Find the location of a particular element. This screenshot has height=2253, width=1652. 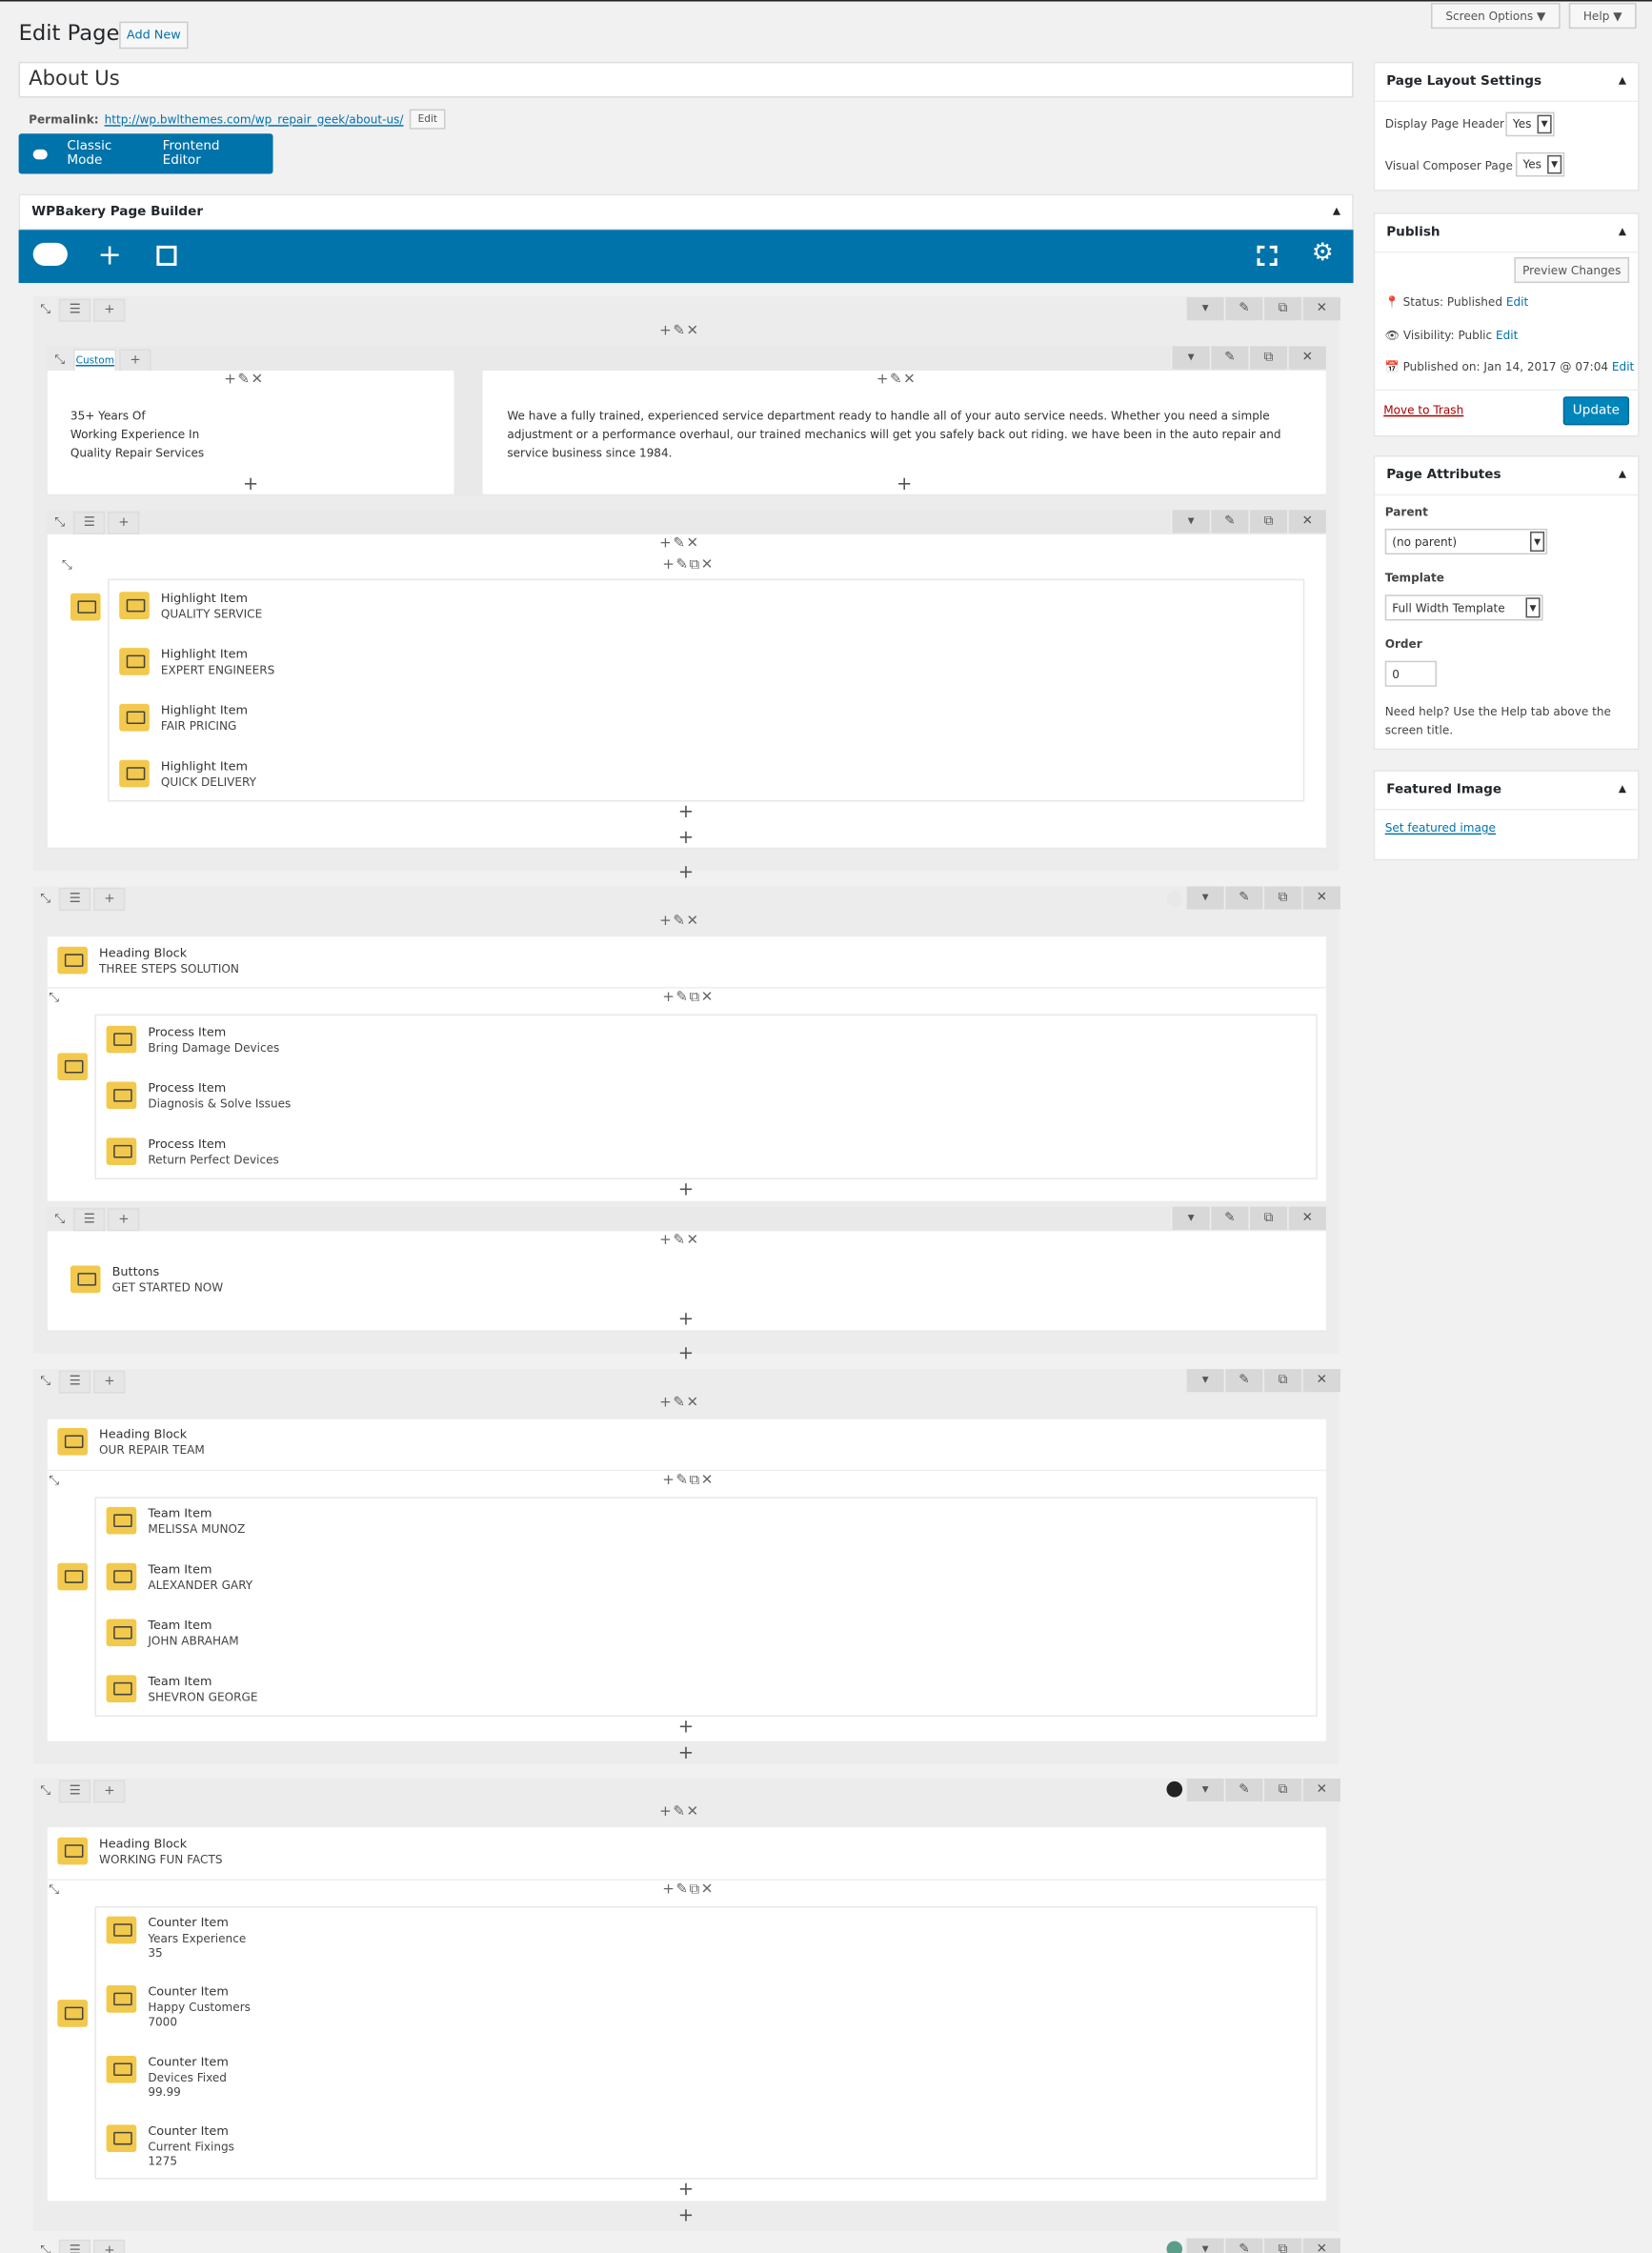

highlight-item: Highlight Item FAIR PRICING is located at coordinates (183, 719).